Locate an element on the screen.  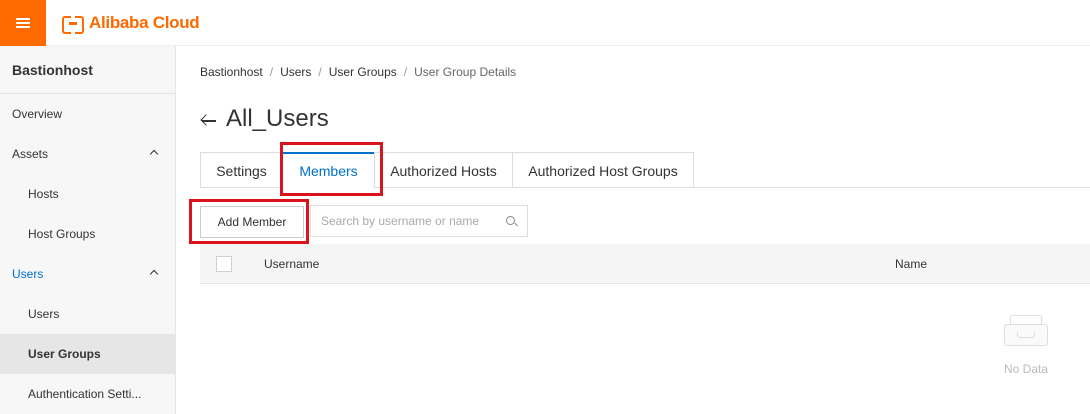
sidebar-title: Bastionhost is located at coordinates (87, 70).